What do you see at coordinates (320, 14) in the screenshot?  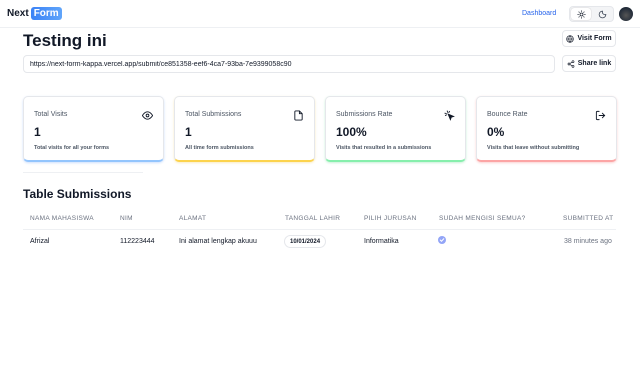 I see `top-navbar: Next Form Dashboard` at bounding box center [320, 14].